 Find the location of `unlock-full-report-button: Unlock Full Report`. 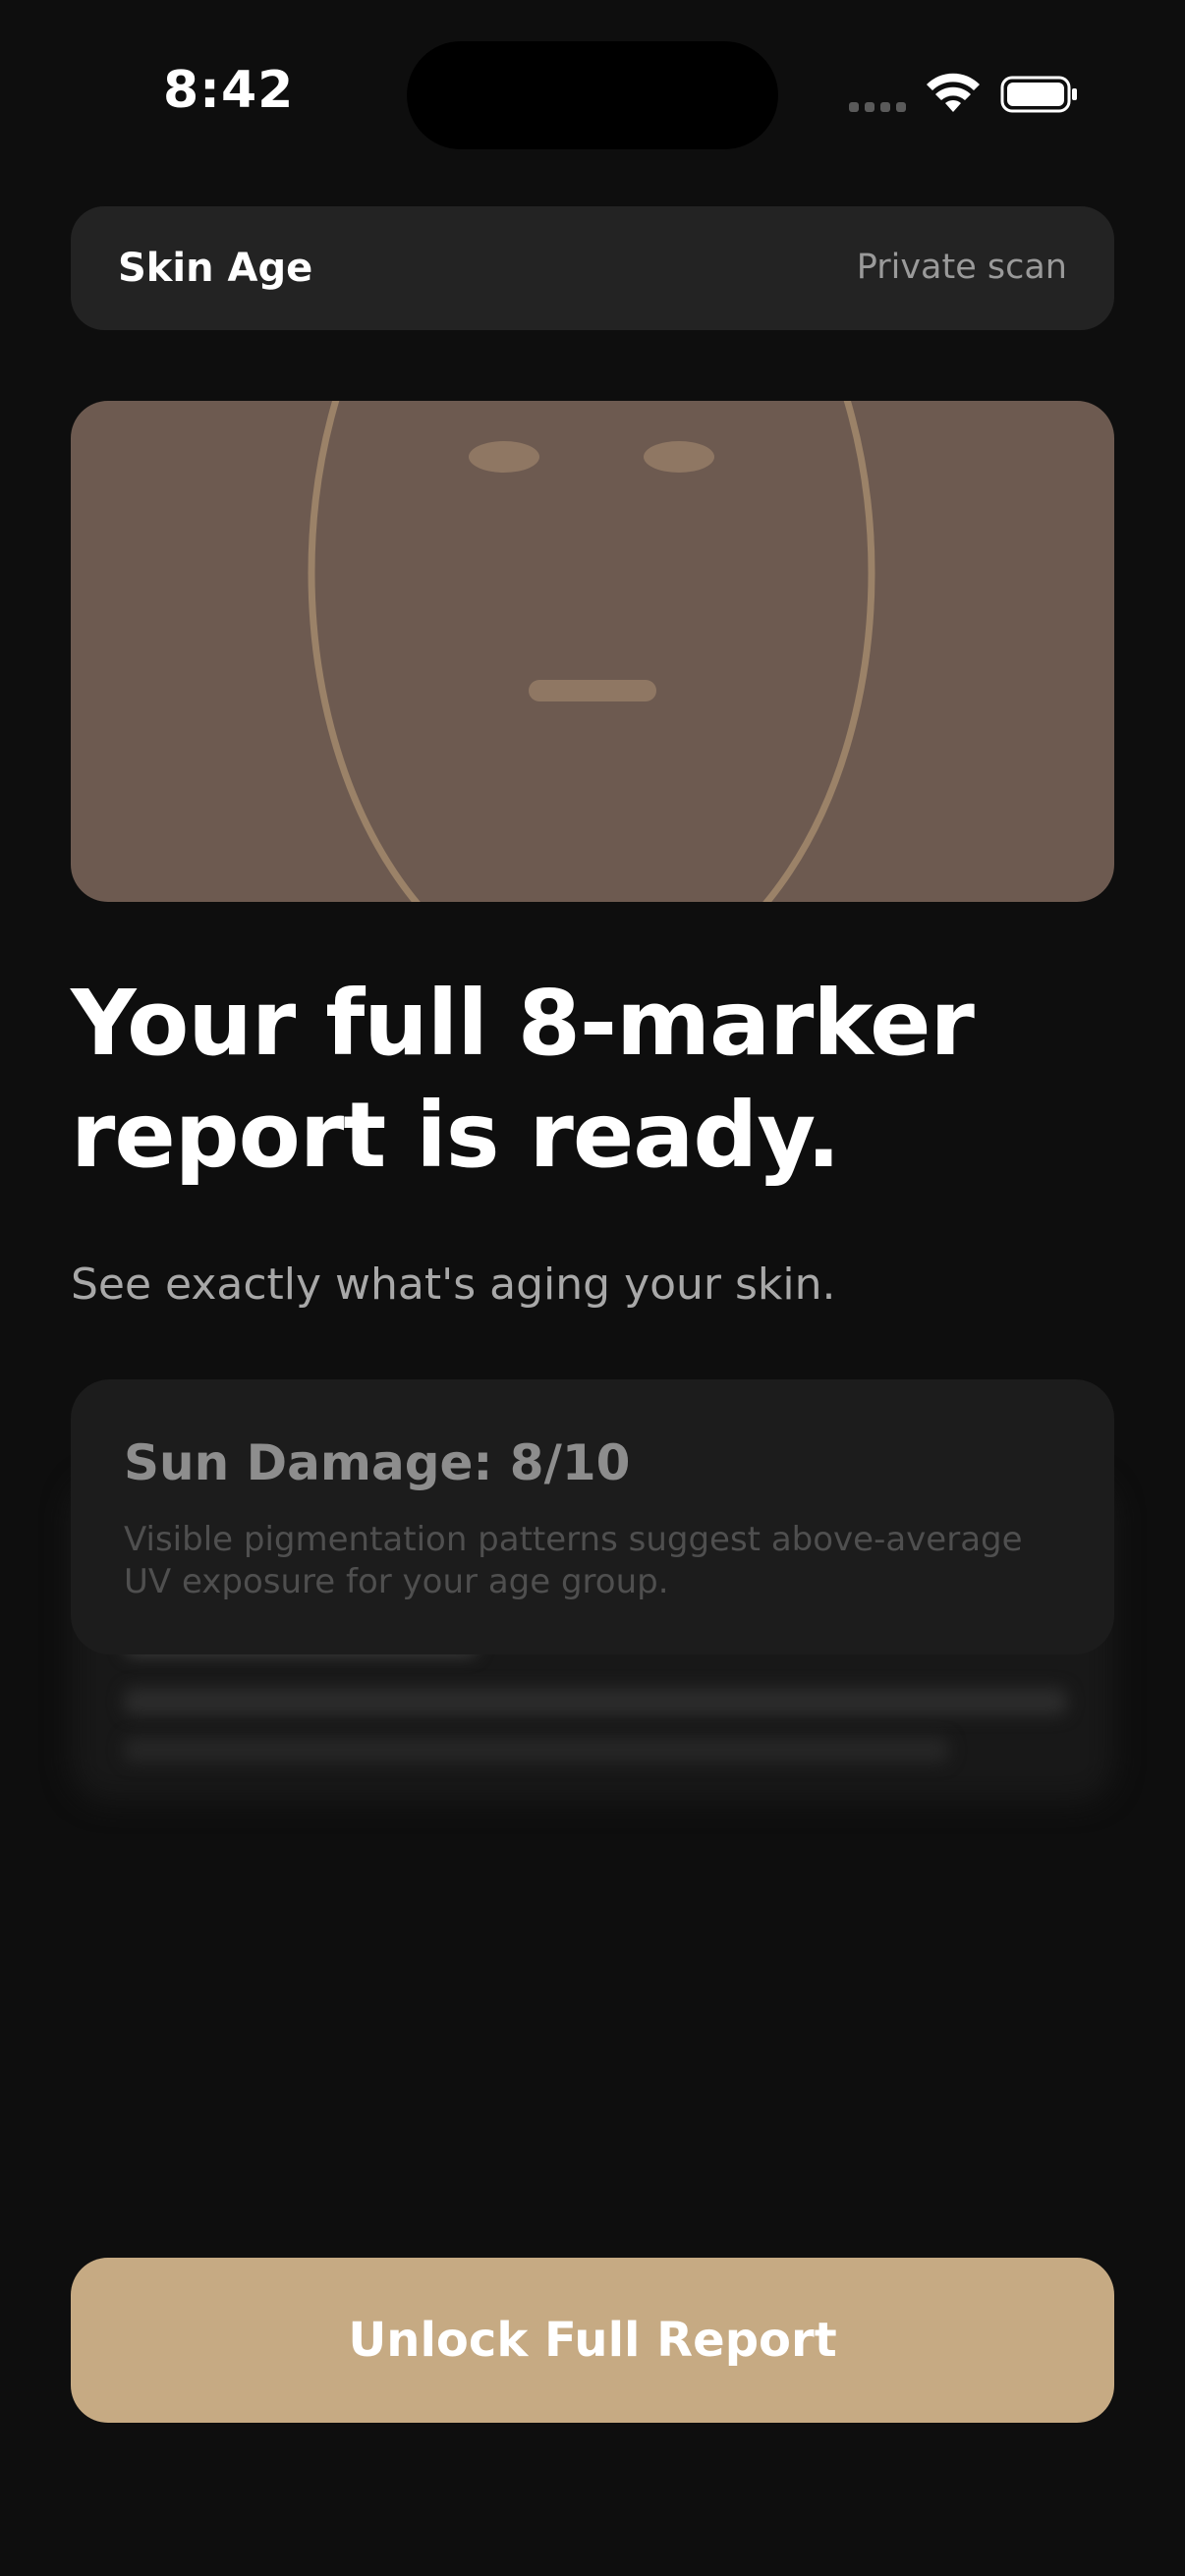

unlock-full-report-button: Unlock Full Report is located at coordinates (592, 2340).